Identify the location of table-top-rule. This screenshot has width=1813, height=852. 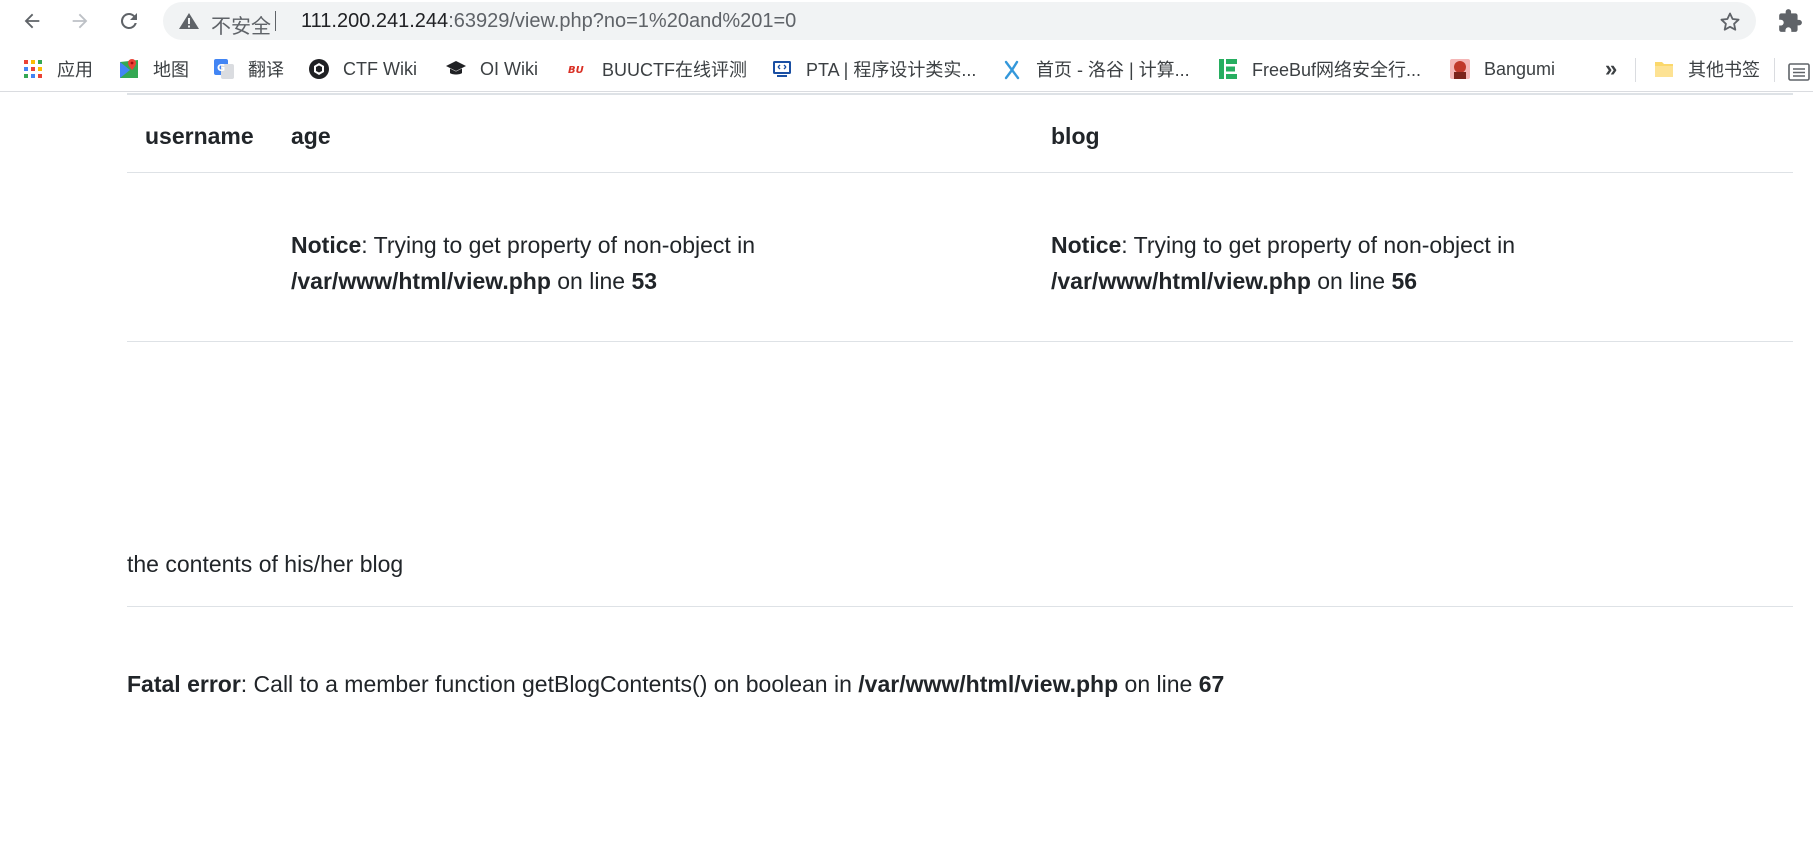
(960, 94).